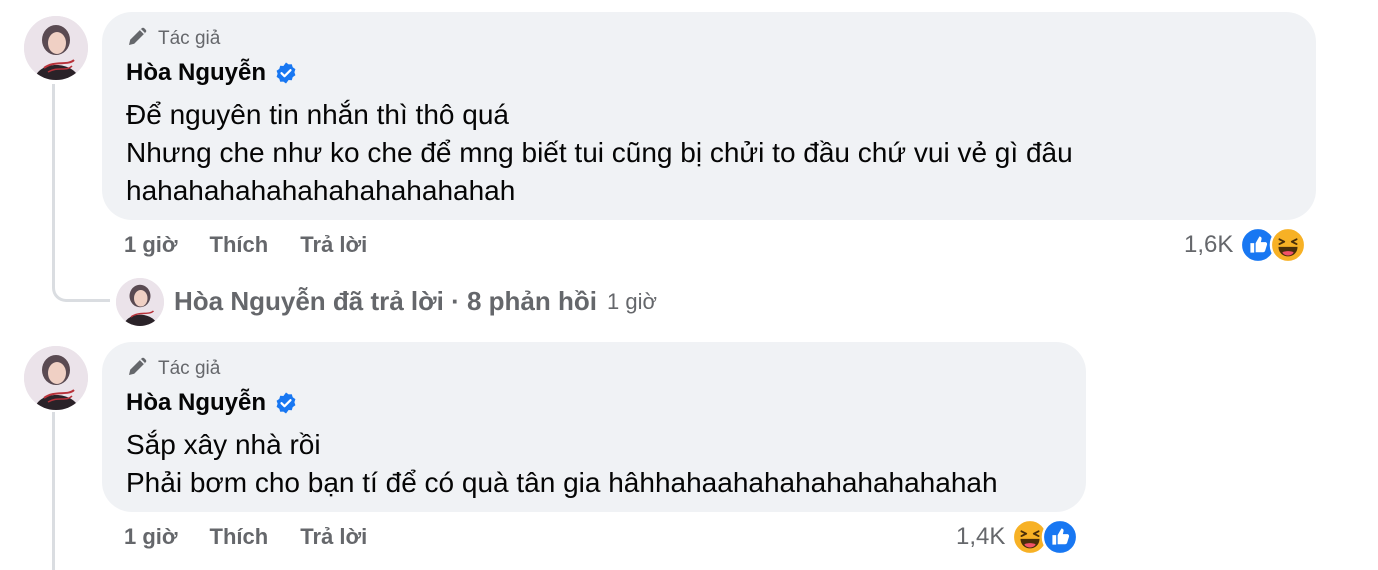 The height and width of the screenshot is (570, 1378). Describe the element at coordinates (385, 301) in the screenshot. I see `reply-summary-text: Hòa Nguyễn đã trả lời · 8 phản hồi` at that location.